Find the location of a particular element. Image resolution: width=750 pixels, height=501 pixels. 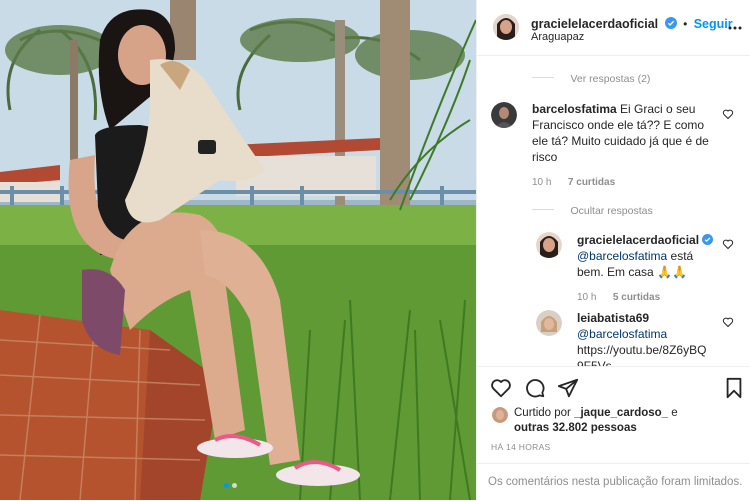

comment-bubble-icon is located at coordinates (535, 388).